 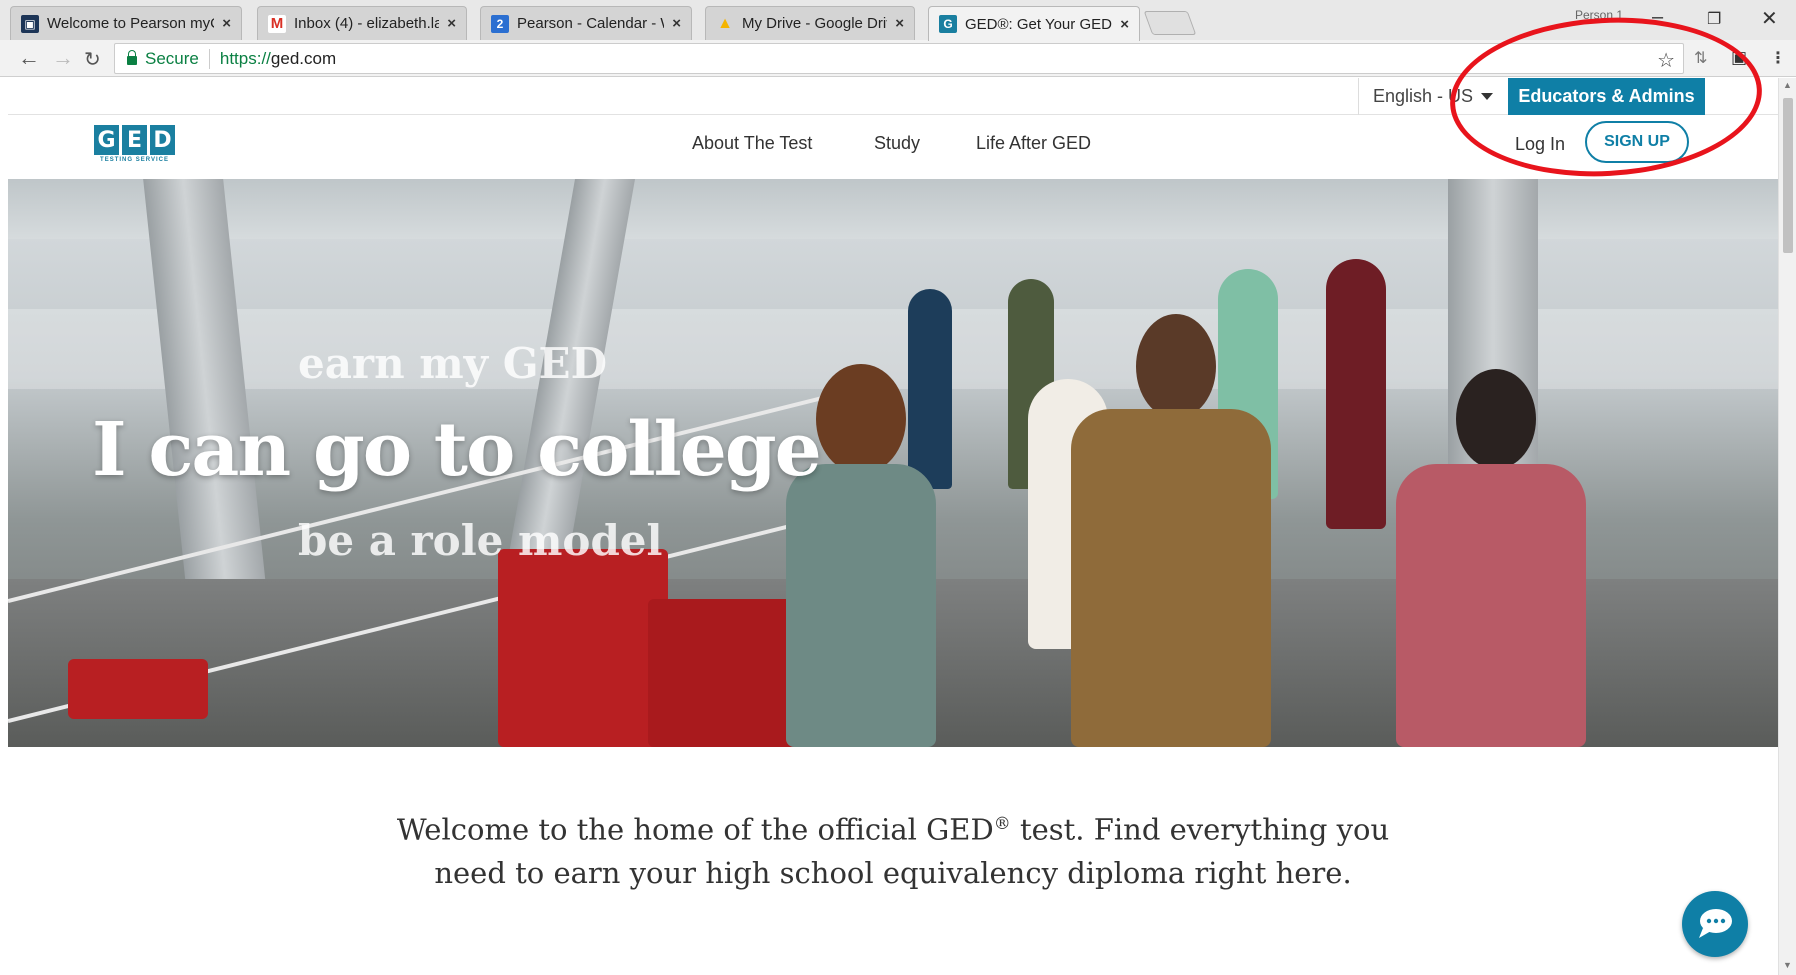 What do you see at coordinates (500, 23) in the screenshot?
I see `calendar-icon: 2` at bounding box center [500, 23].